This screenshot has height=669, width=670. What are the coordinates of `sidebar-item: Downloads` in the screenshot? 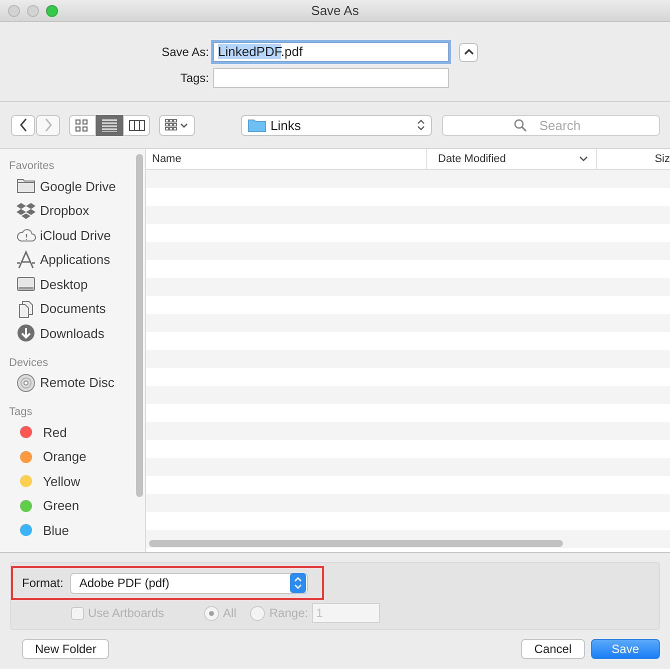 It's located at (59, 333).